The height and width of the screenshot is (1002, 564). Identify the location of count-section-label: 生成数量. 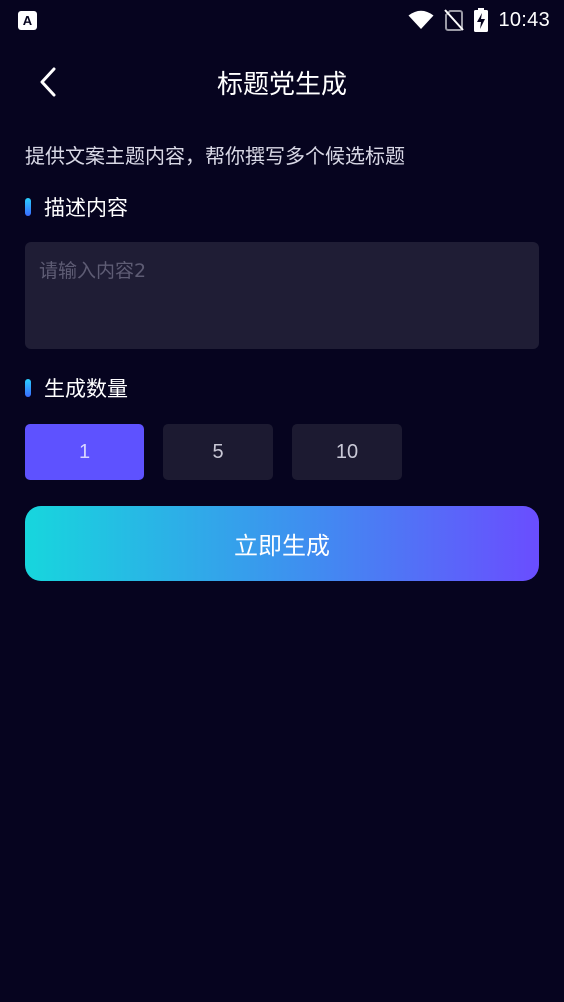
(76, 388).